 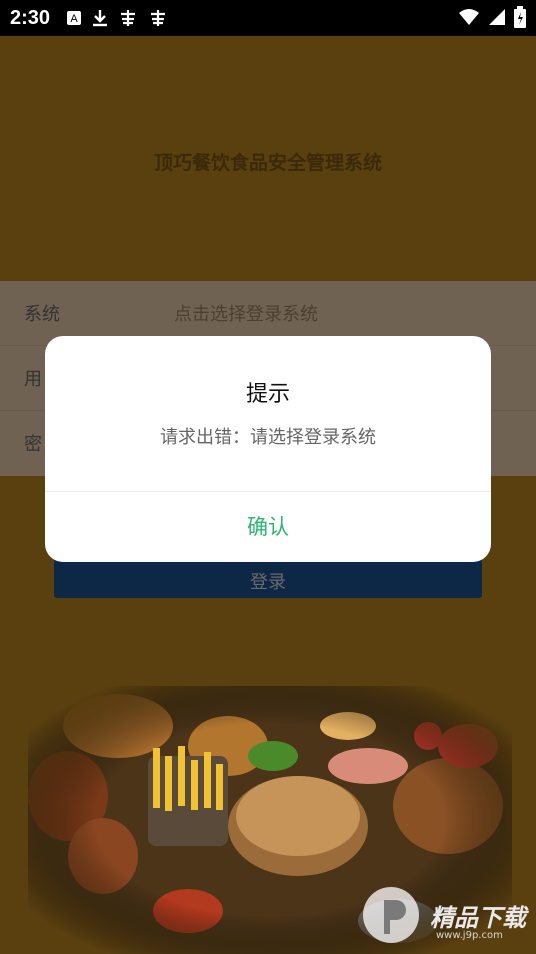 I want to click on download-icon, so click(x=100, y=18).